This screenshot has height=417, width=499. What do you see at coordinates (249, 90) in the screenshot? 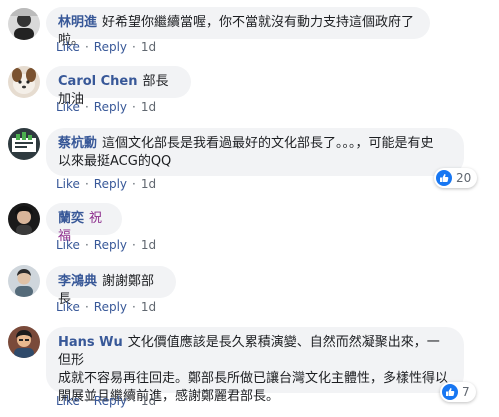
I see `comment: Carol Chen 部長加油 Like · Reply · 1d` at bounding box center [249, 90].